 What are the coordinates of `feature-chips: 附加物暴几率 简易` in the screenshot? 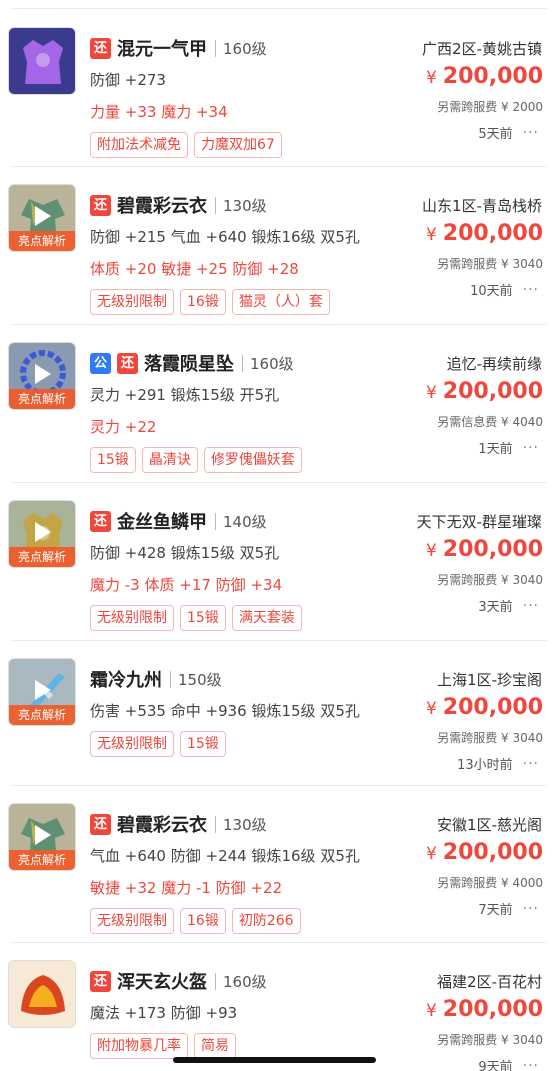 It's located at (163, 1046).